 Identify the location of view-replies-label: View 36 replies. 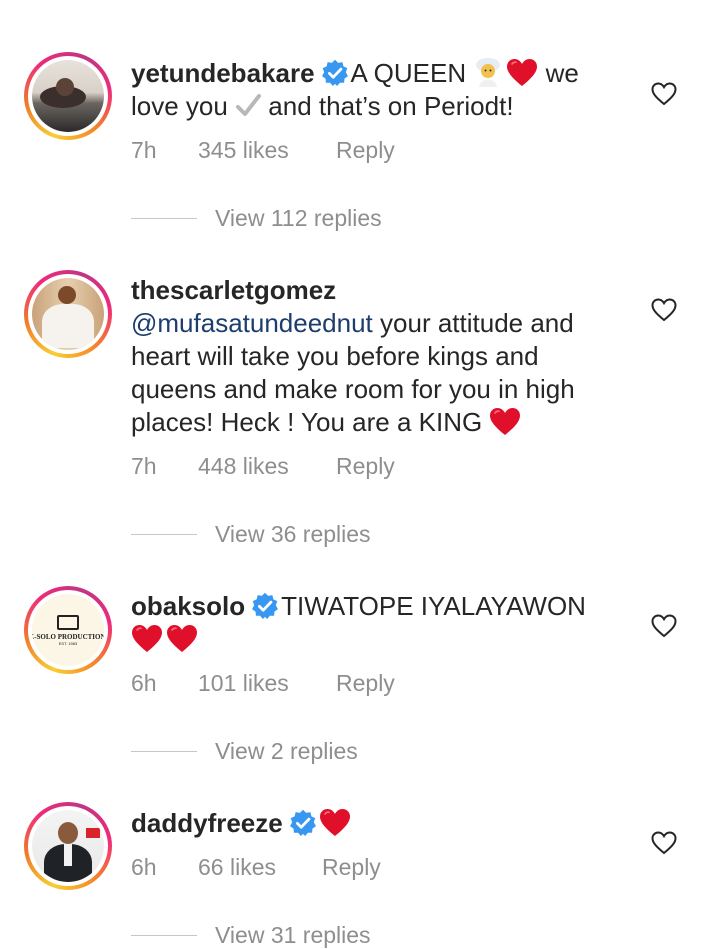
(293, 534).